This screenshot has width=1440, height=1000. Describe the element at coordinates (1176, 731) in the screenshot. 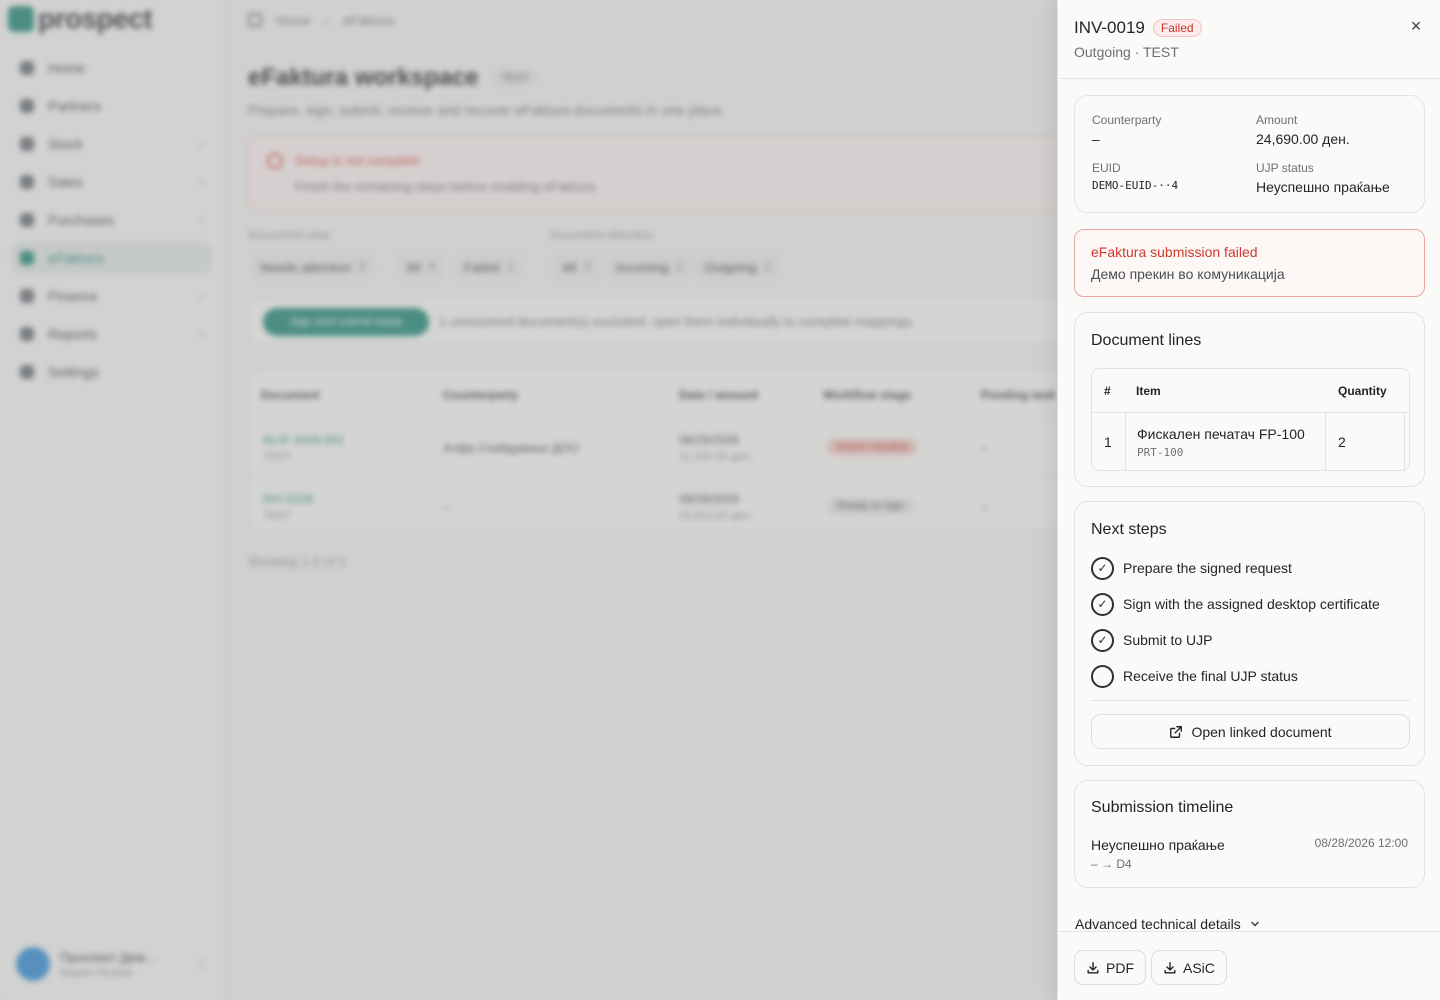

I see `external-link-icon` at that location.